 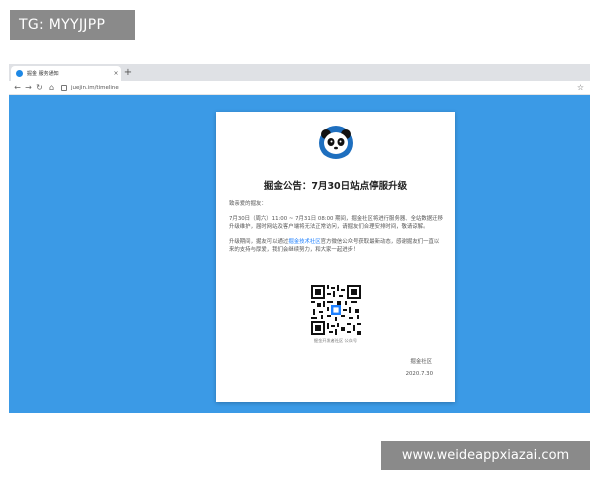 I want to click on forward-arrow-icon: →, so click(x=28, y=88).